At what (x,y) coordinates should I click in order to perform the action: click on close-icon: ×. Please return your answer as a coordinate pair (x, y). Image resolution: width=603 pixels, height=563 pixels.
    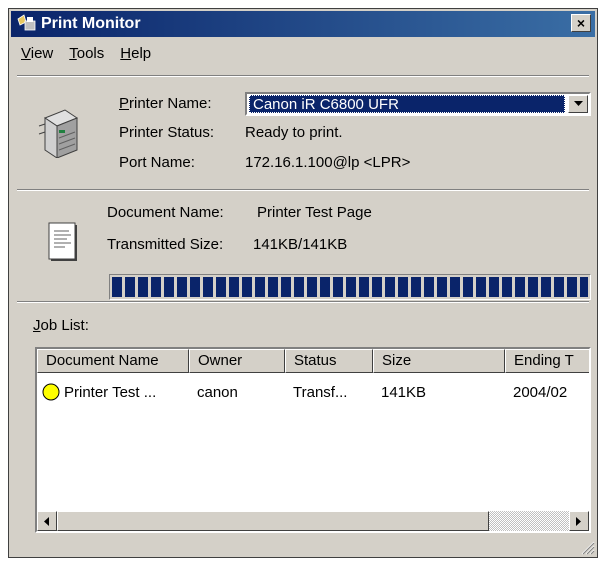
    Looking at the image, I should click on (581, 23).